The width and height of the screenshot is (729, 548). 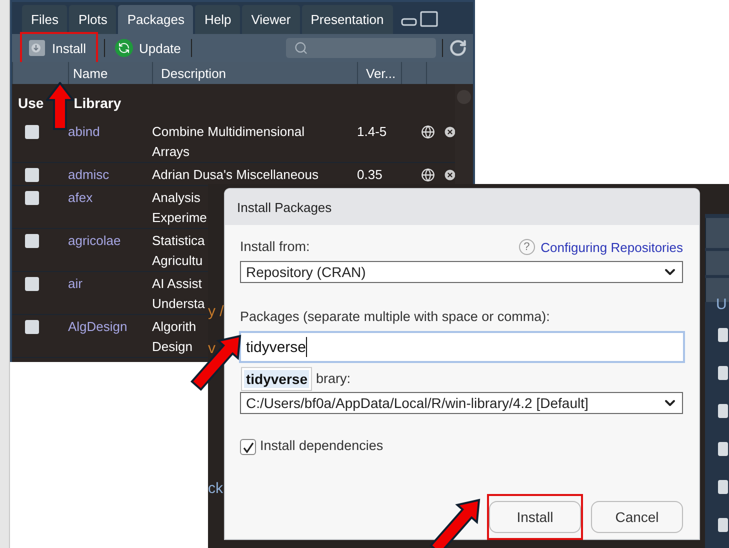 What do you see at coordinates (110, 73) in the screenshot?
I see `column-header: Name` at bounding box center [110, 73].